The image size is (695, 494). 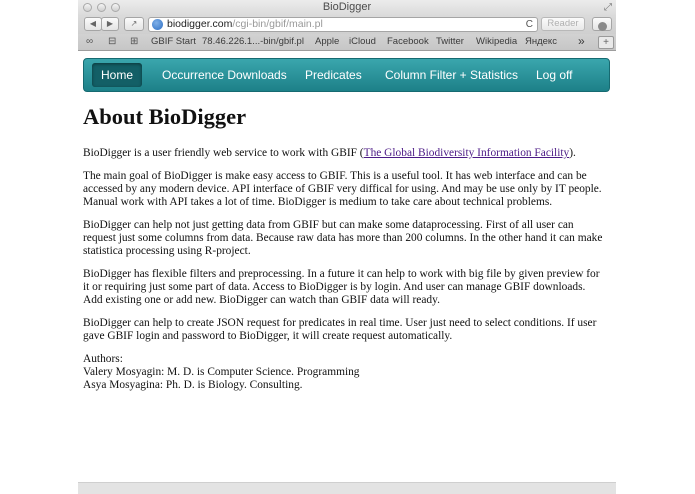 I want to click on back-icon: ◀, so click(x=93, y=23).